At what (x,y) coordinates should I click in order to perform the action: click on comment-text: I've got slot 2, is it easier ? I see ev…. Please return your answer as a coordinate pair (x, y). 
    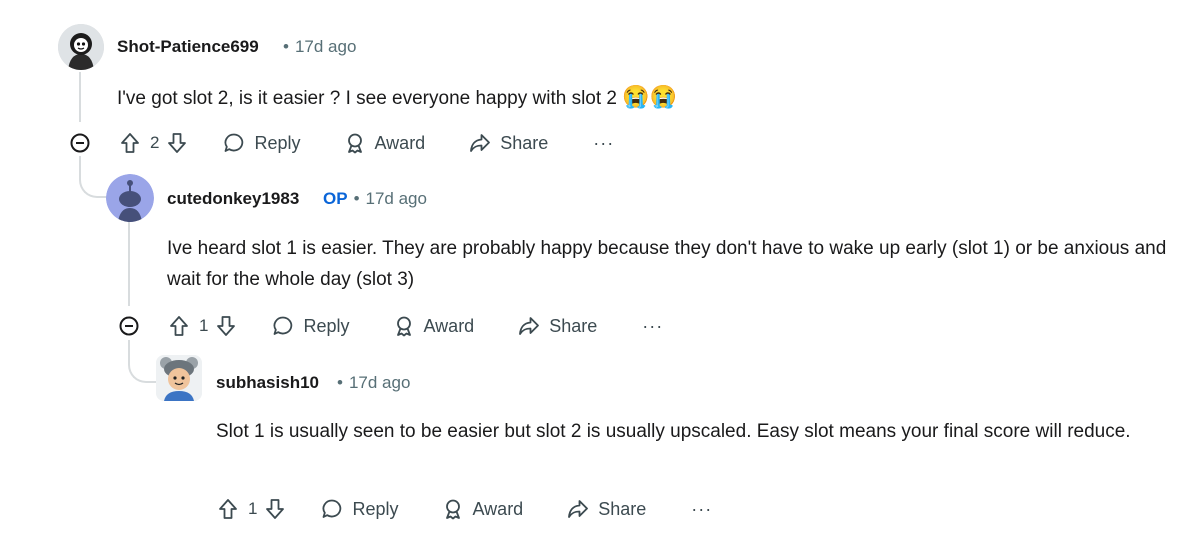
    Looking at the image, I should click on (367, 98).